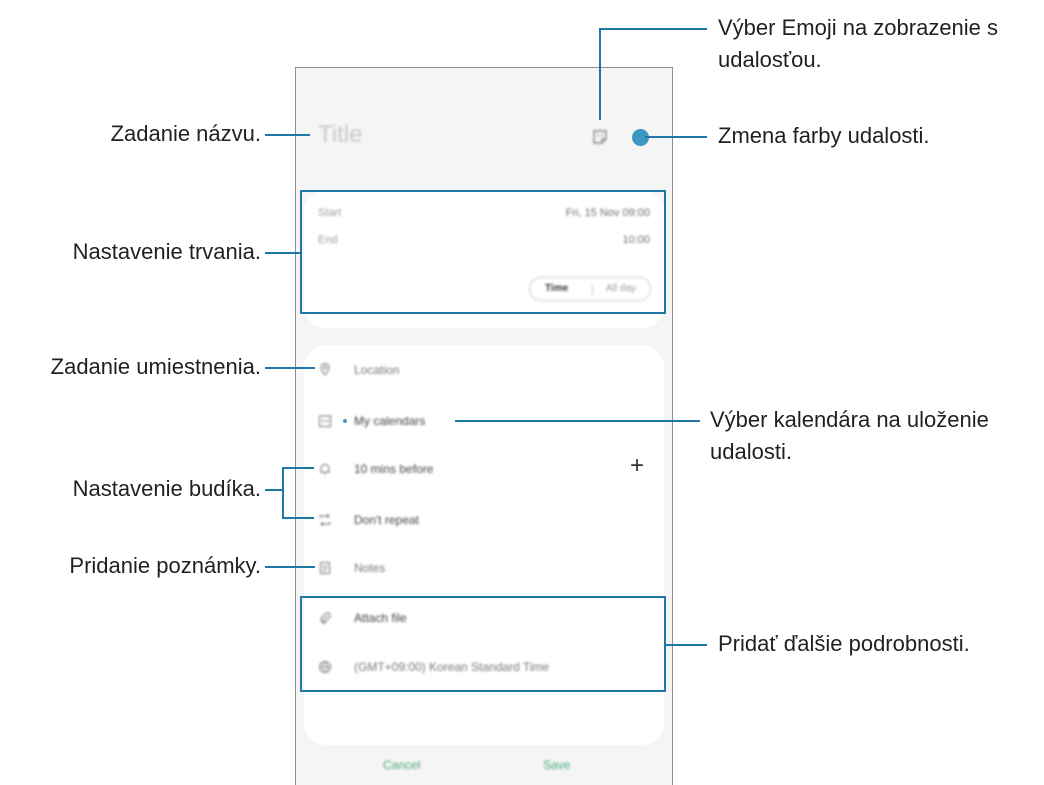  I want to click on location-pin-icon, so click(325, 369).